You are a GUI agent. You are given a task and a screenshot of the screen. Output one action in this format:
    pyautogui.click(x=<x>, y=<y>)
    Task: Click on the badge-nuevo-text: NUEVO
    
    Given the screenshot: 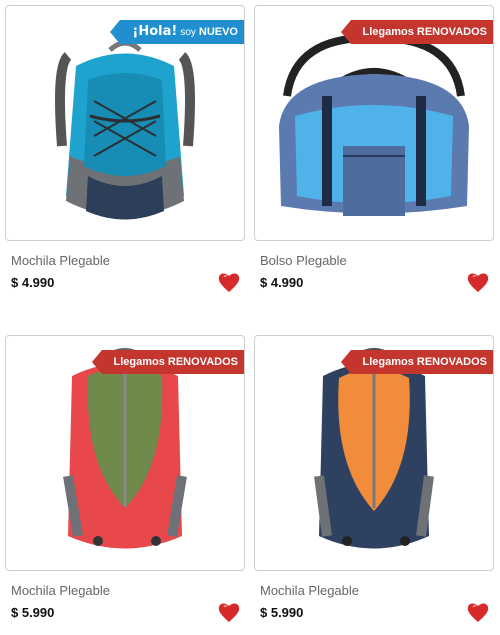 What is the action you would take?
    pyautogui.click(x=218, y=32)
    